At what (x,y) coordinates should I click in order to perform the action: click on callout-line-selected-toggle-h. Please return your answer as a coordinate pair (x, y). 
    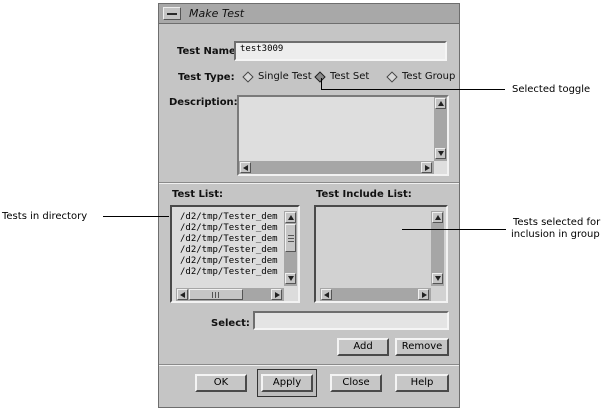
    Looking at the image, I should click on (413, 89).